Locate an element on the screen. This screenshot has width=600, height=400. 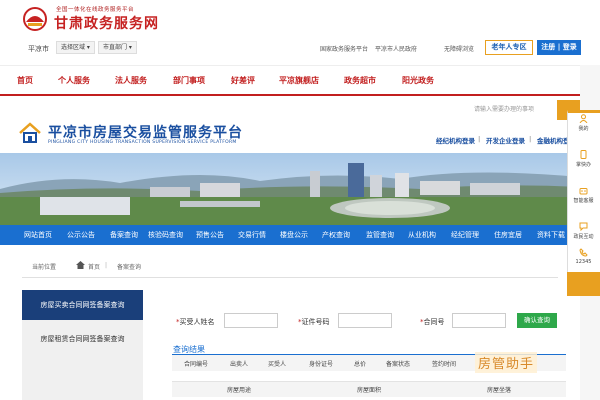
breadcrumb-current: 备案查询 is located at coordinates (129, 267).